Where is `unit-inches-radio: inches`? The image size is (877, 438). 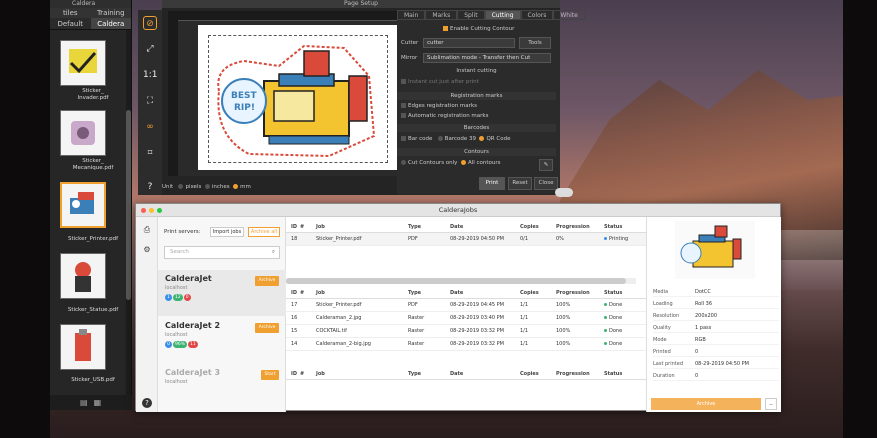
unit-inches-radio: inches is located at coordinates (217, 187).